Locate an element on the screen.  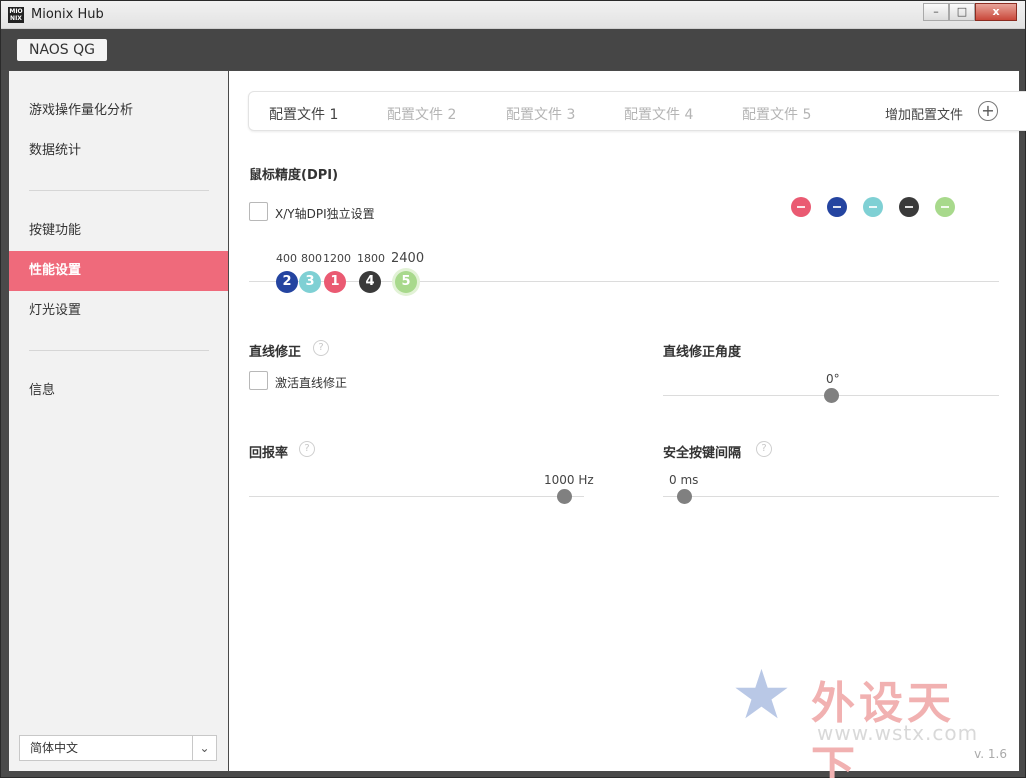
dpi-node-5: 5 is located at coordinates (406, 282).